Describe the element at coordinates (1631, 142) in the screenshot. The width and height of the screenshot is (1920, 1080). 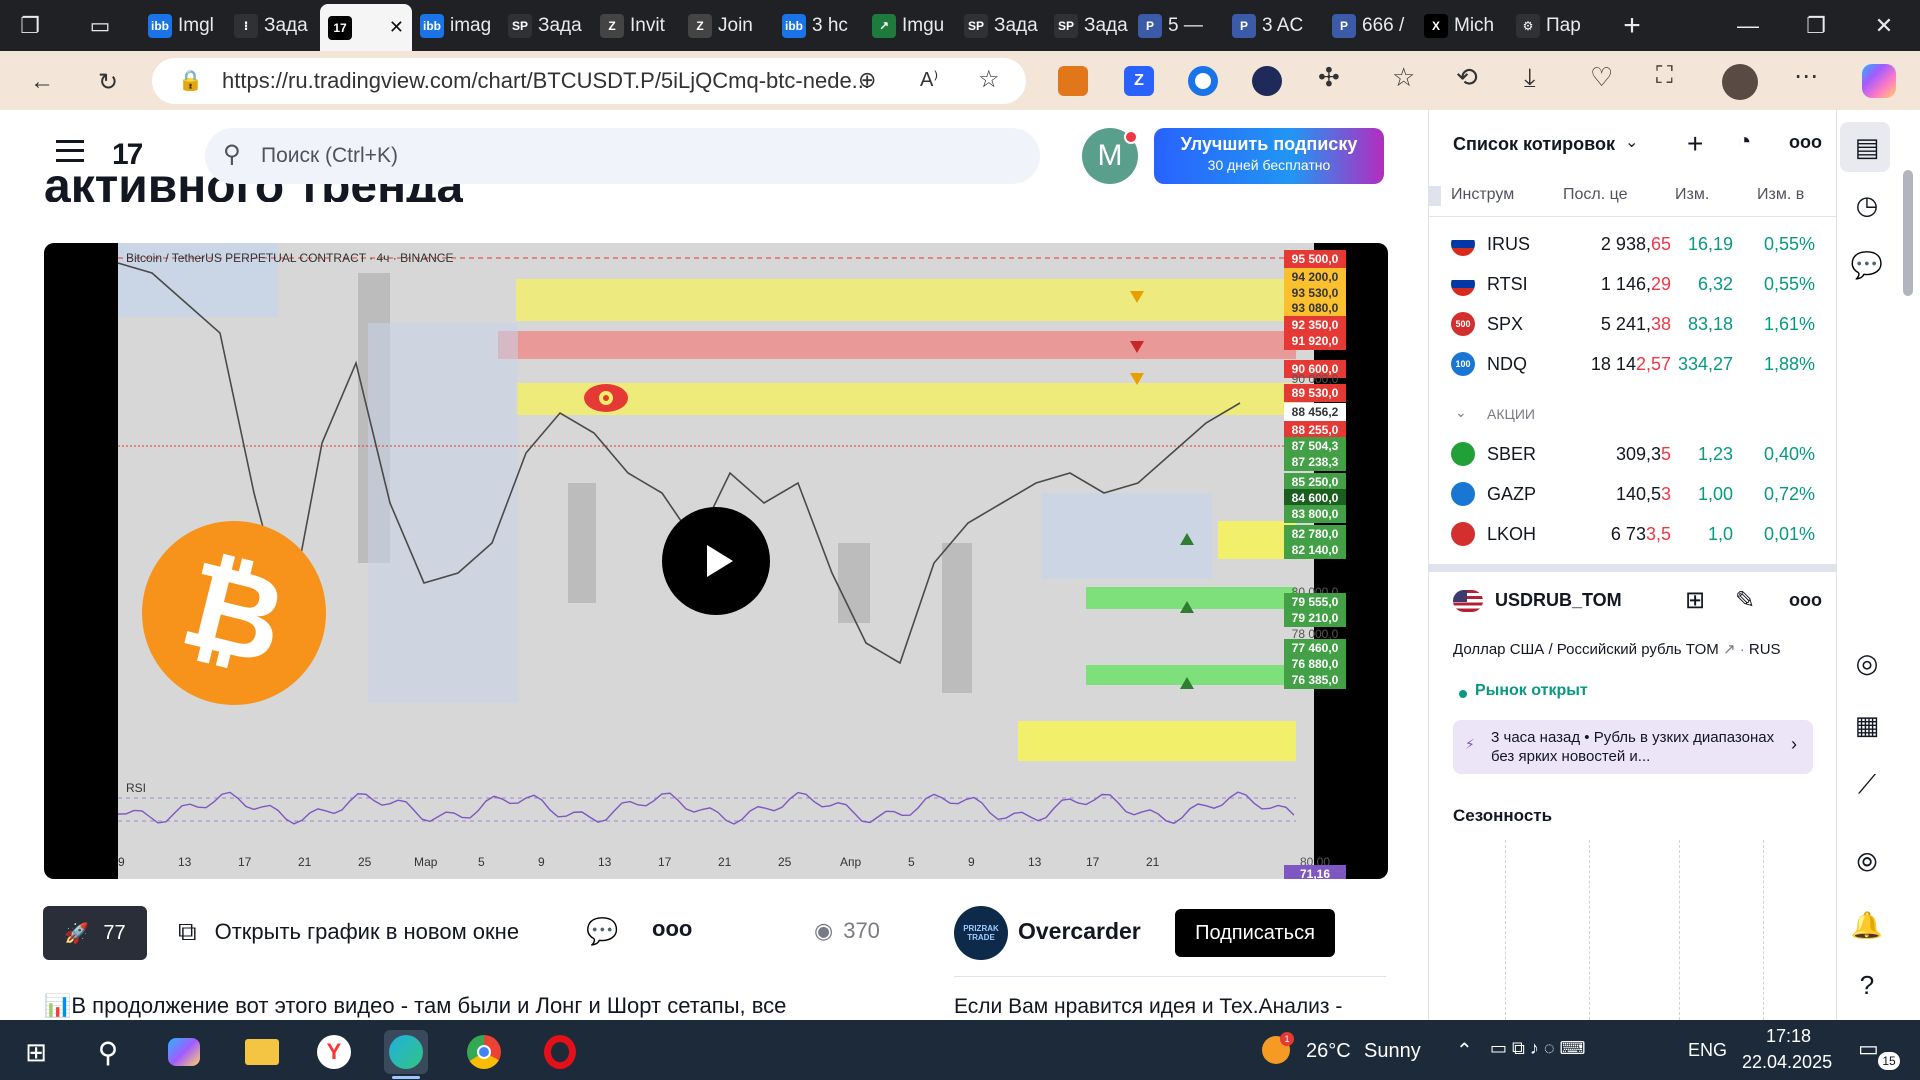
I see `chevron-down-icon: ⌄` at that location.